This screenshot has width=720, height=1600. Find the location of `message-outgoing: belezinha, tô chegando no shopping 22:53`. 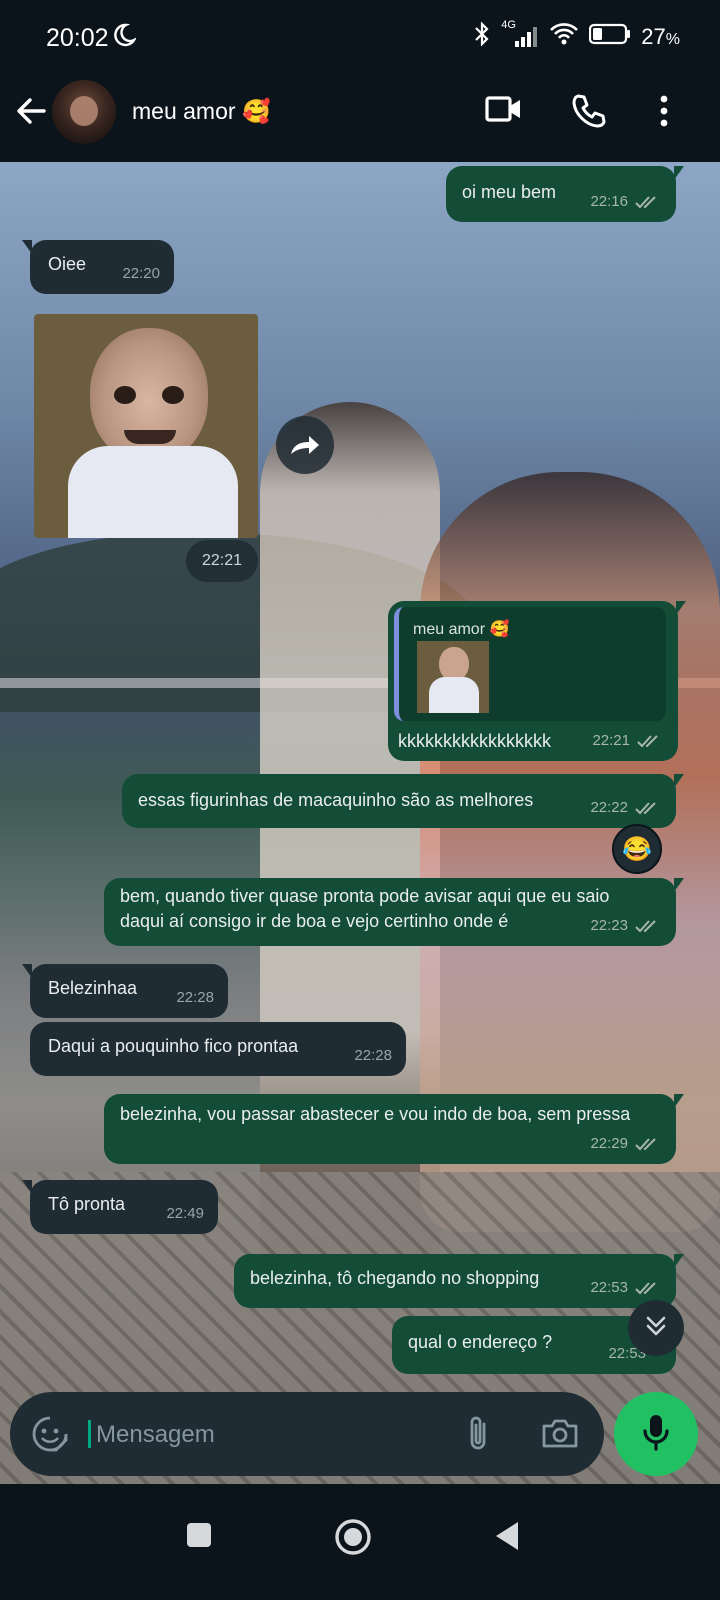

message-outgoing: belezinha, tô chegando no shopping 22:53 is located at coordinates (459, 1281).